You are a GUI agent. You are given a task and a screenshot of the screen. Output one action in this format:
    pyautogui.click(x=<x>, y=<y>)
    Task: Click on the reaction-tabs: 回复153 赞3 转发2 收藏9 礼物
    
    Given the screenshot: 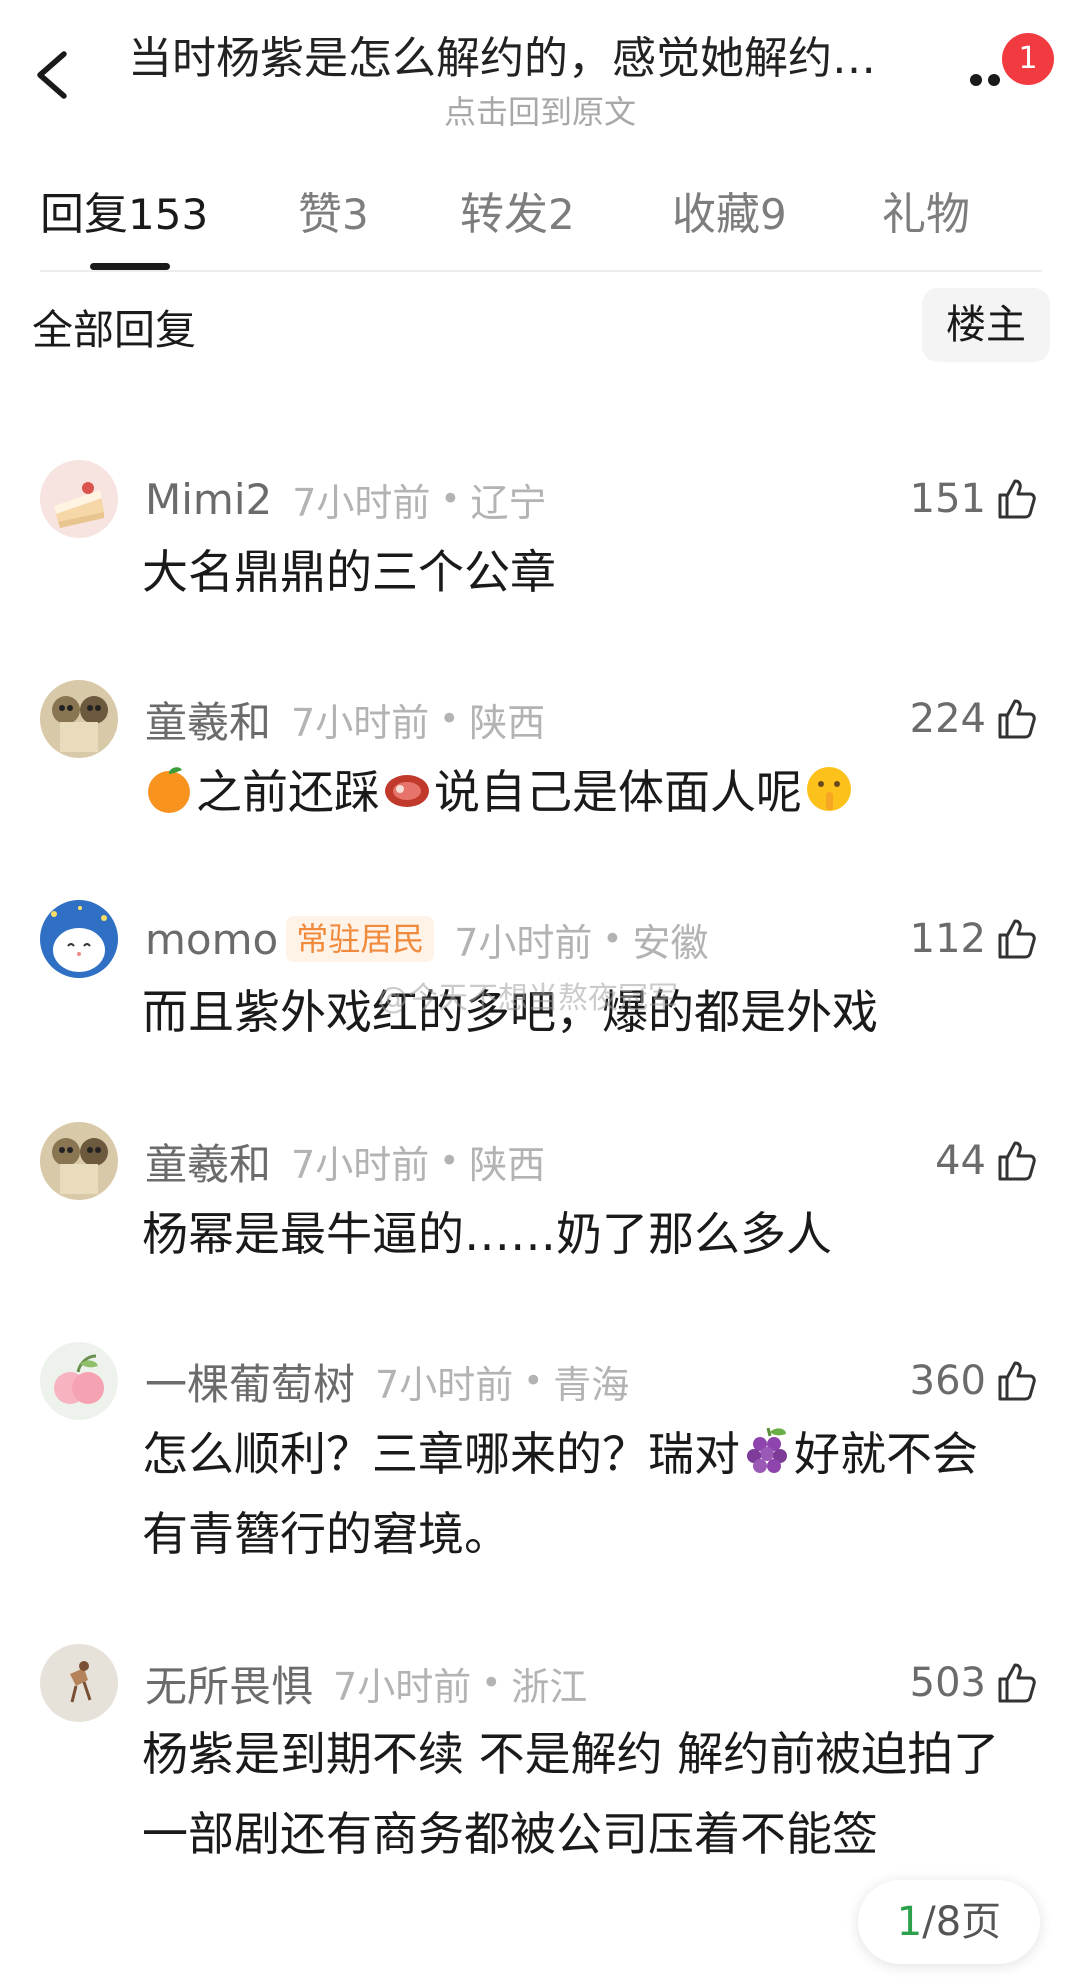 What is the action you would take?
    pyautogui.click(x=540, y=226)
    